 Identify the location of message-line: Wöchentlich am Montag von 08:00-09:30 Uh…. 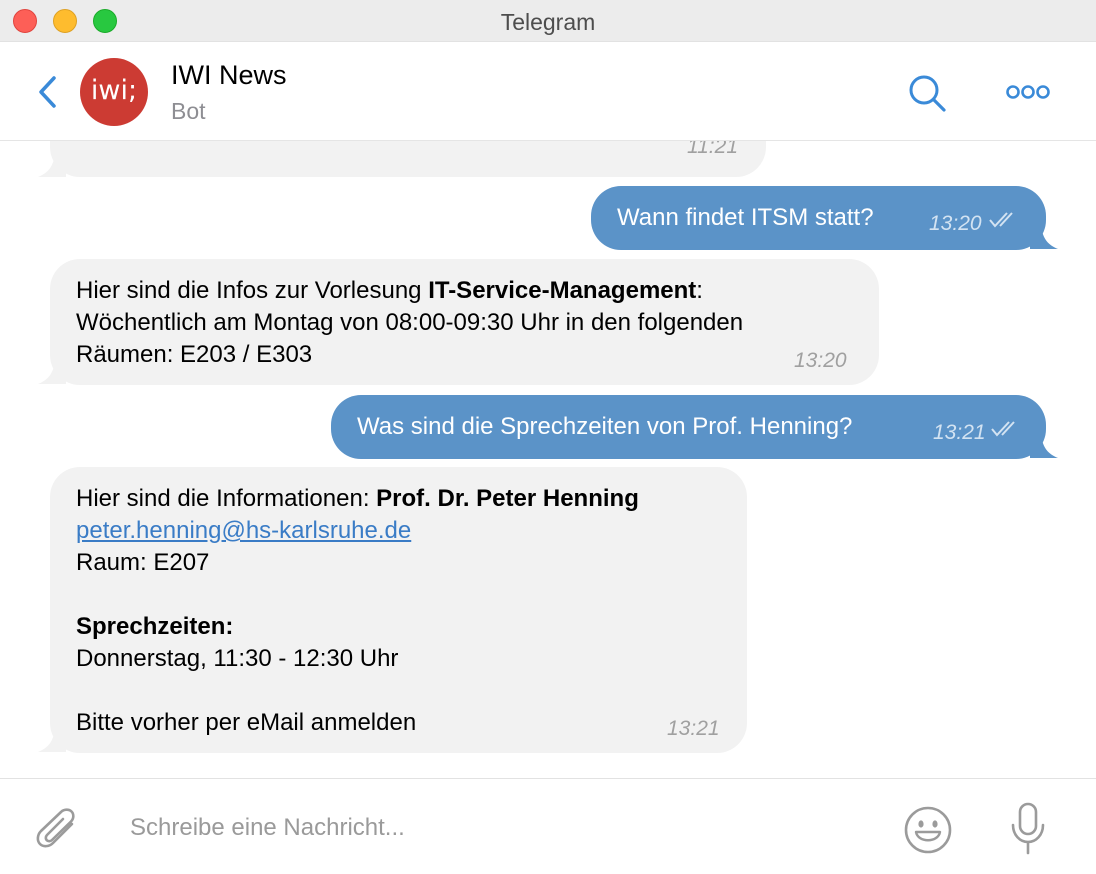
(410, 322).